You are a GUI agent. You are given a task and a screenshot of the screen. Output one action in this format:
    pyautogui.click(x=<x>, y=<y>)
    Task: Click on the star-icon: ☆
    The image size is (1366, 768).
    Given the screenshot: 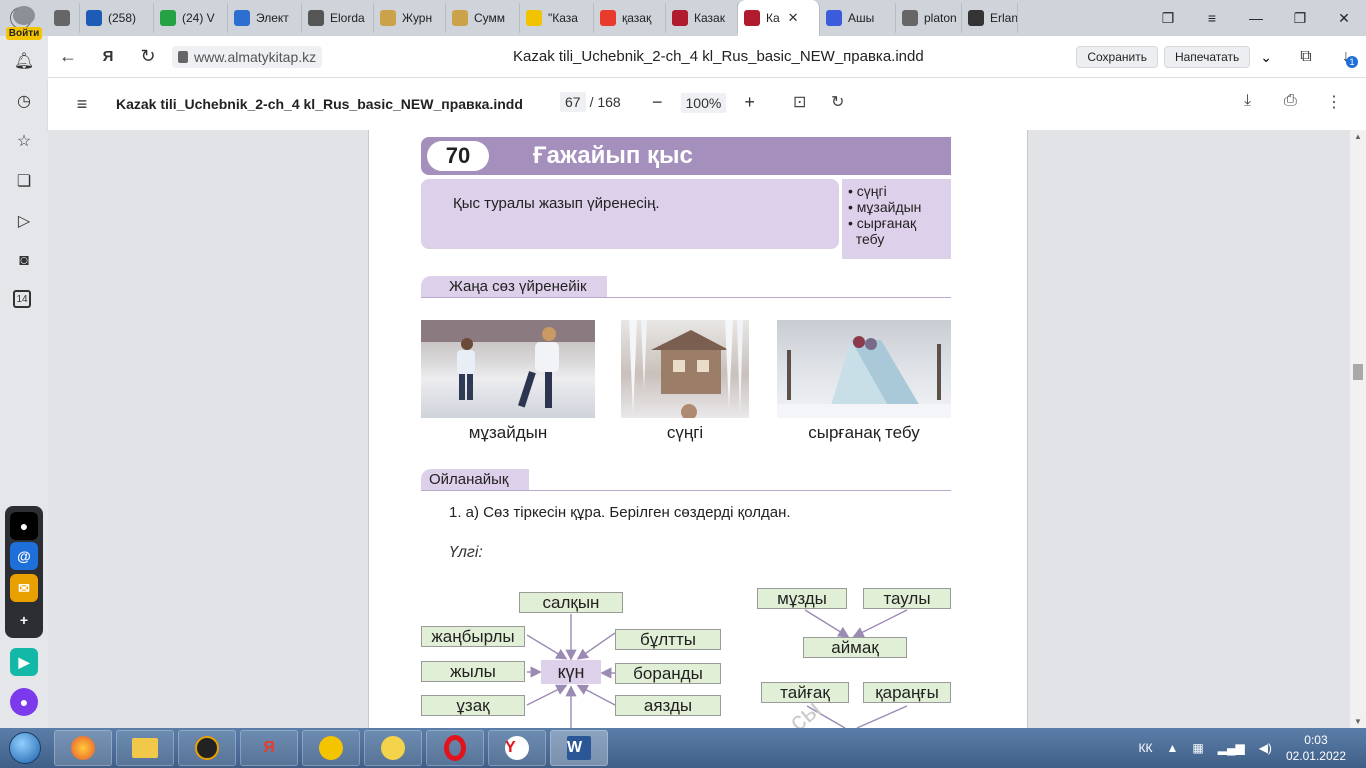 What is the action you would take?
    pyautogui.click(x=24, y=141)
    